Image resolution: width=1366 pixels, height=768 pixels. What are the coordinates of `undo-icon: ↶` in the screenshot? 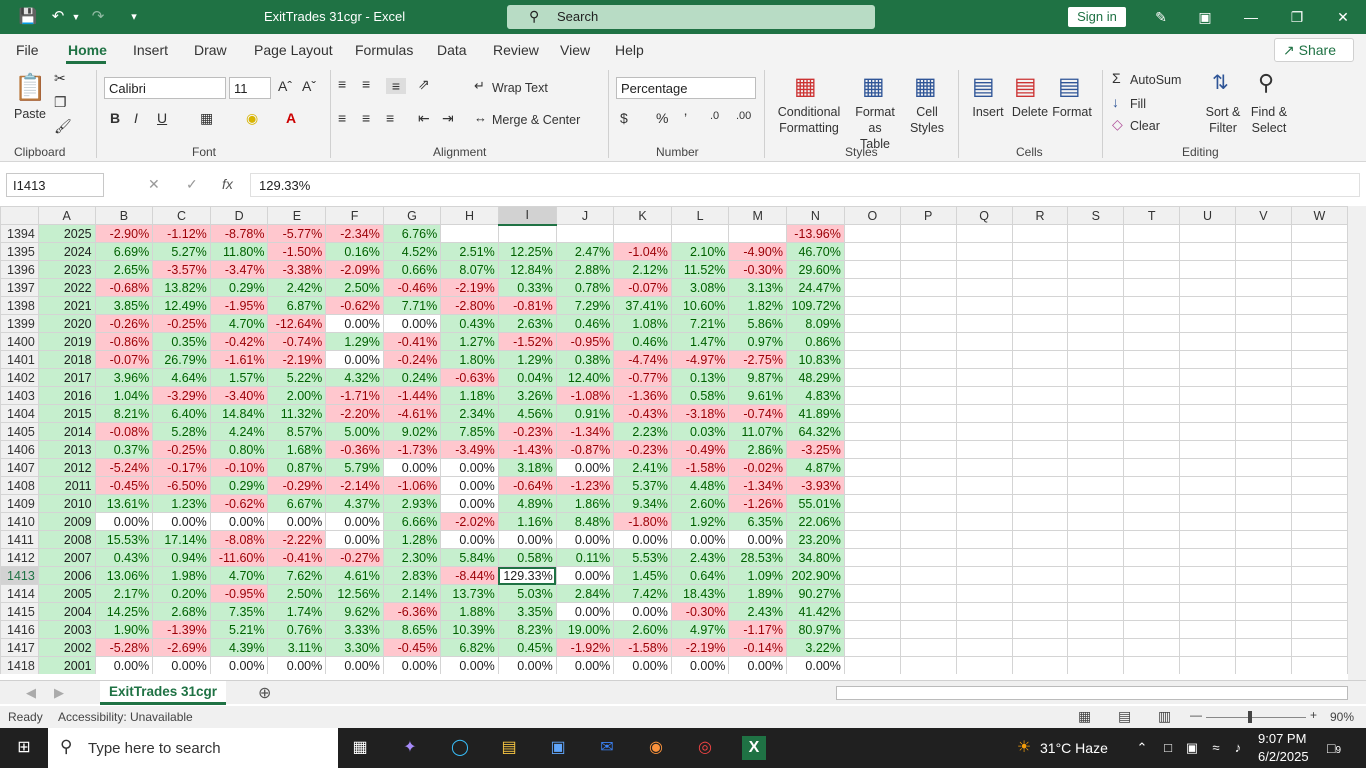 It's located at (58, 17).